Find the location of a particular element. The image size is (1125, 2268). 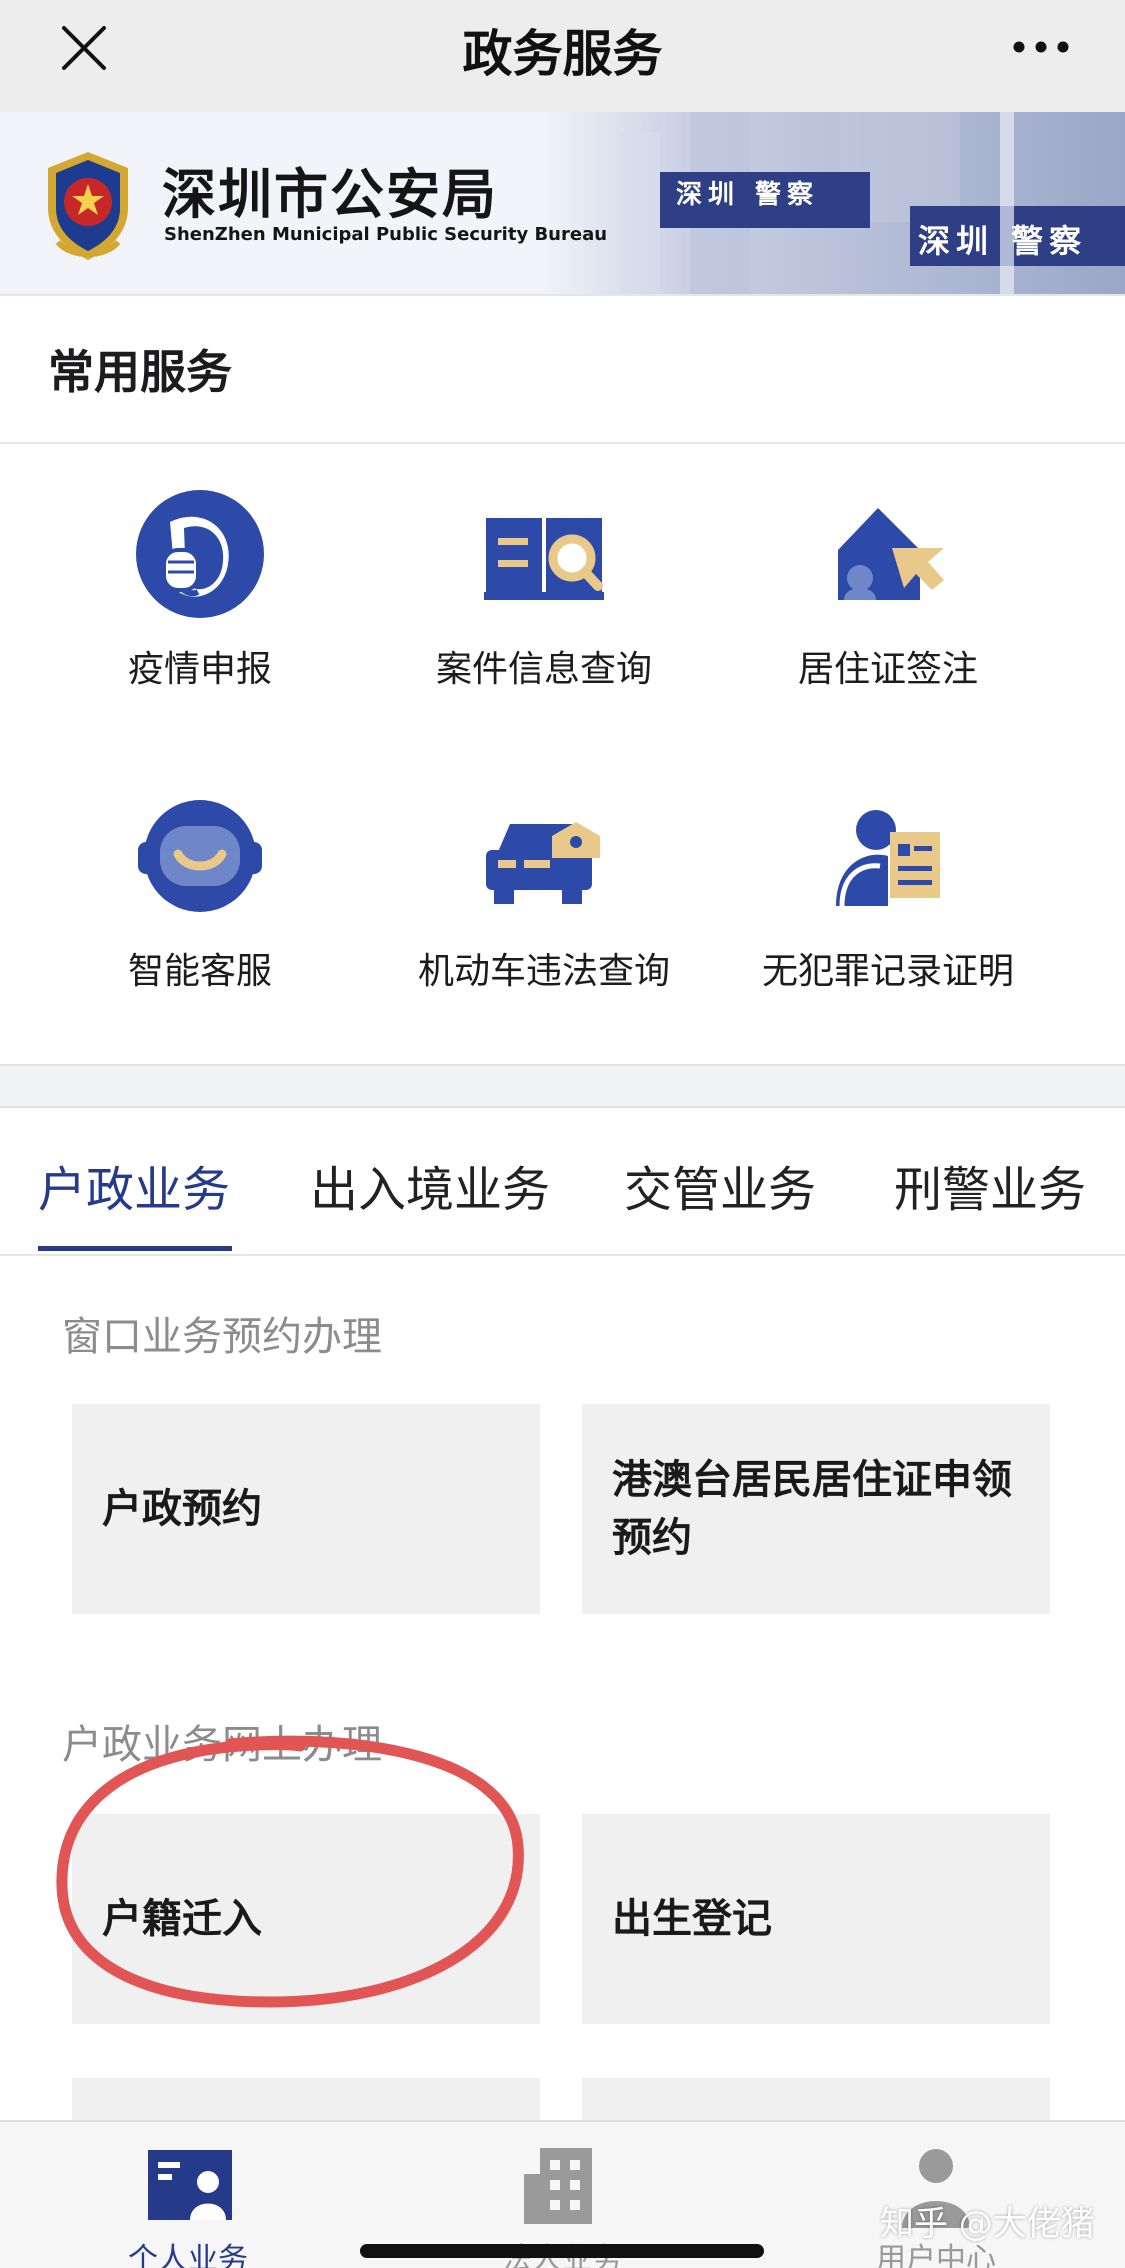

service-label: 案件信息查询 is located at coordinates (543, 669).